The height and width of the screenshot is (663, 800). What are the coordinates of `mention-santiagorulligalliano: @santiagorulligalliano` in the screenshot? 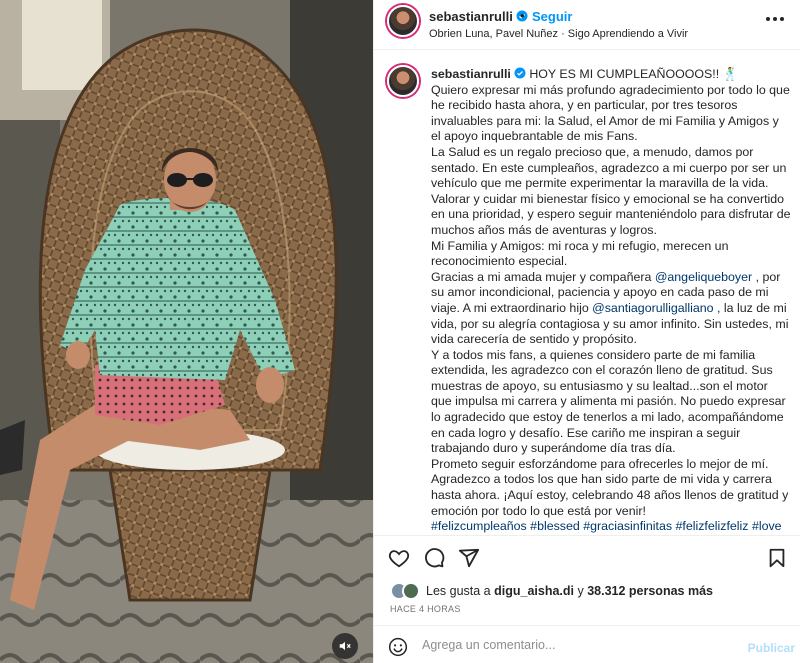 It's located at (652, 308).